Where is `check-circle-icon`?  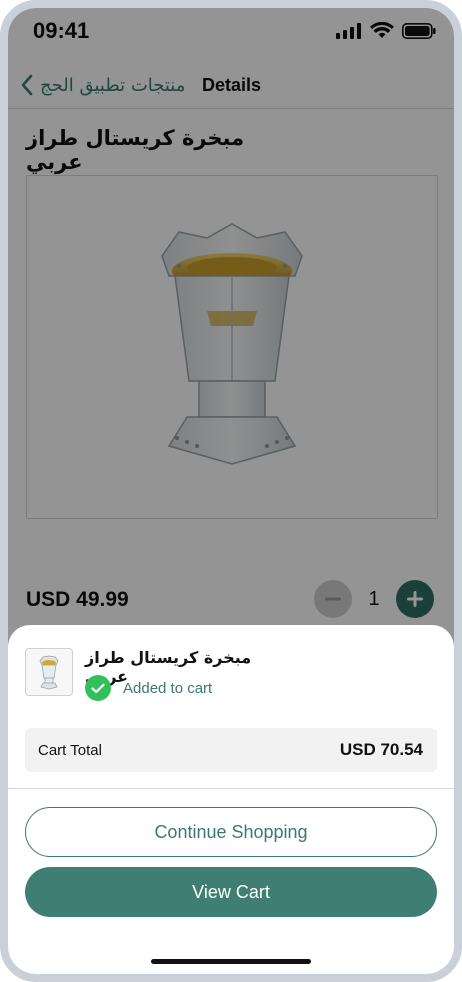
check-circle-icon is located at coordinates (98, 688).